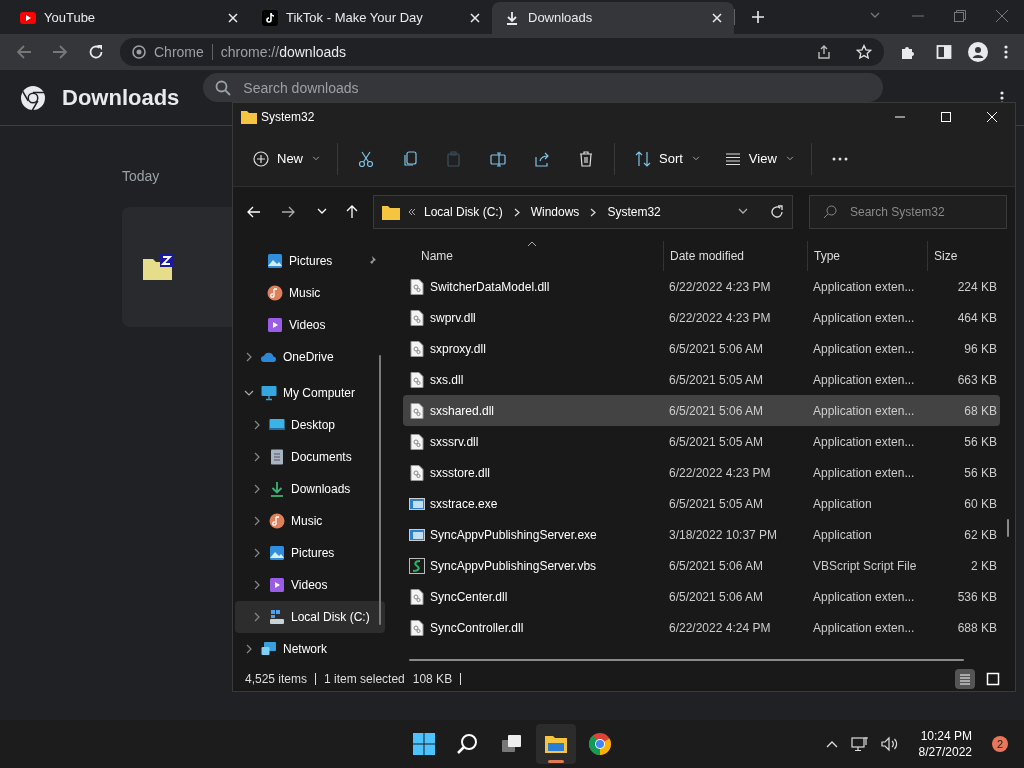  Describe the element at coordinates (964, 256) in the screenshot. I see `column-header: Size` at that location.